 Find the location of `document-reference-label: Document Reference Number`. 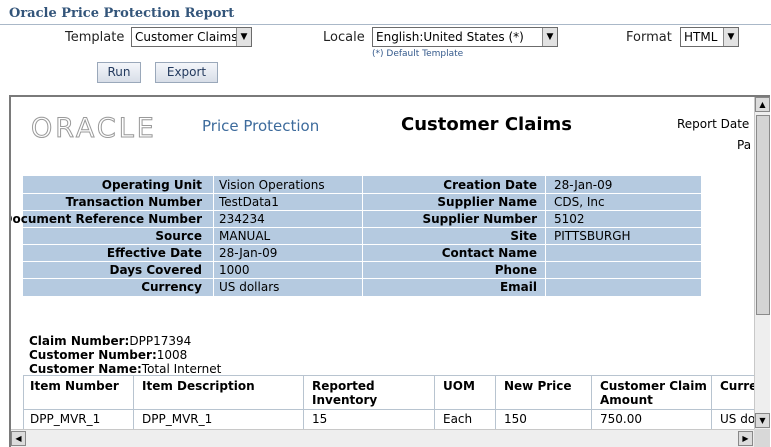

document-reference-label: Document Reference Number is located at coordinates (106, 219).